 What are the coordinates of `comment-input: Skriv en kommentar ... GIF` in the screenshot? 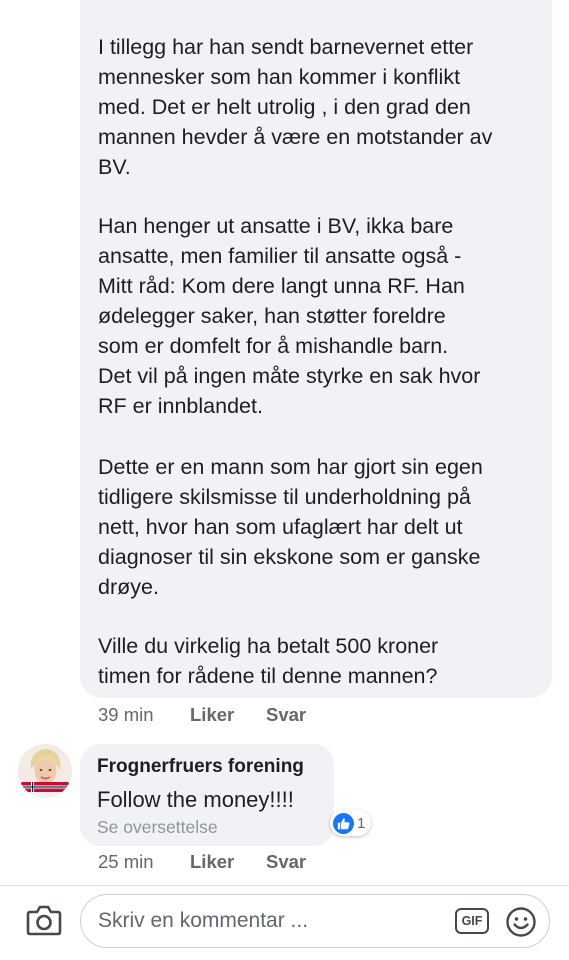 It's located at (315, 921).